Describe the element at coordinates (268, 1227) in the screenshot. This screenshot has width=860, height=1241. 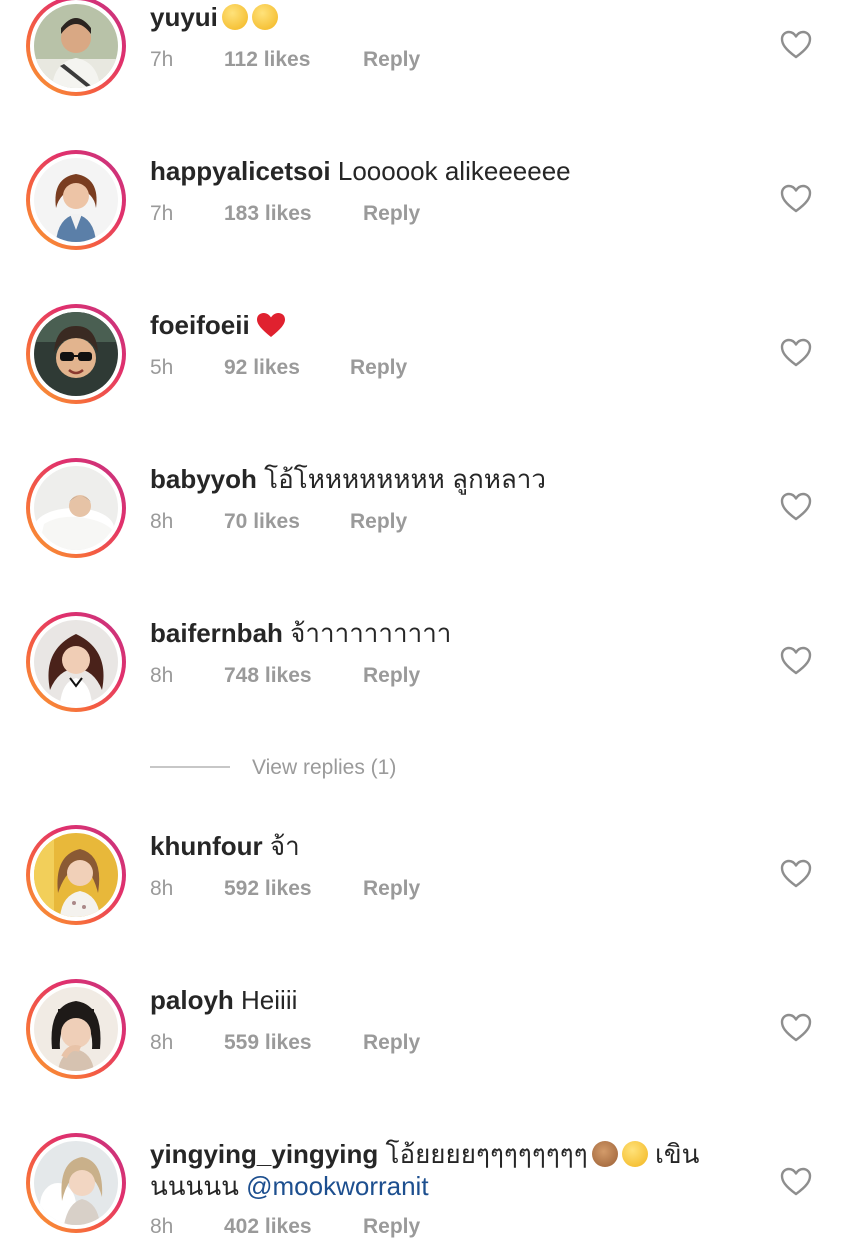
I see `comment-likes: 402 likes` at that location.